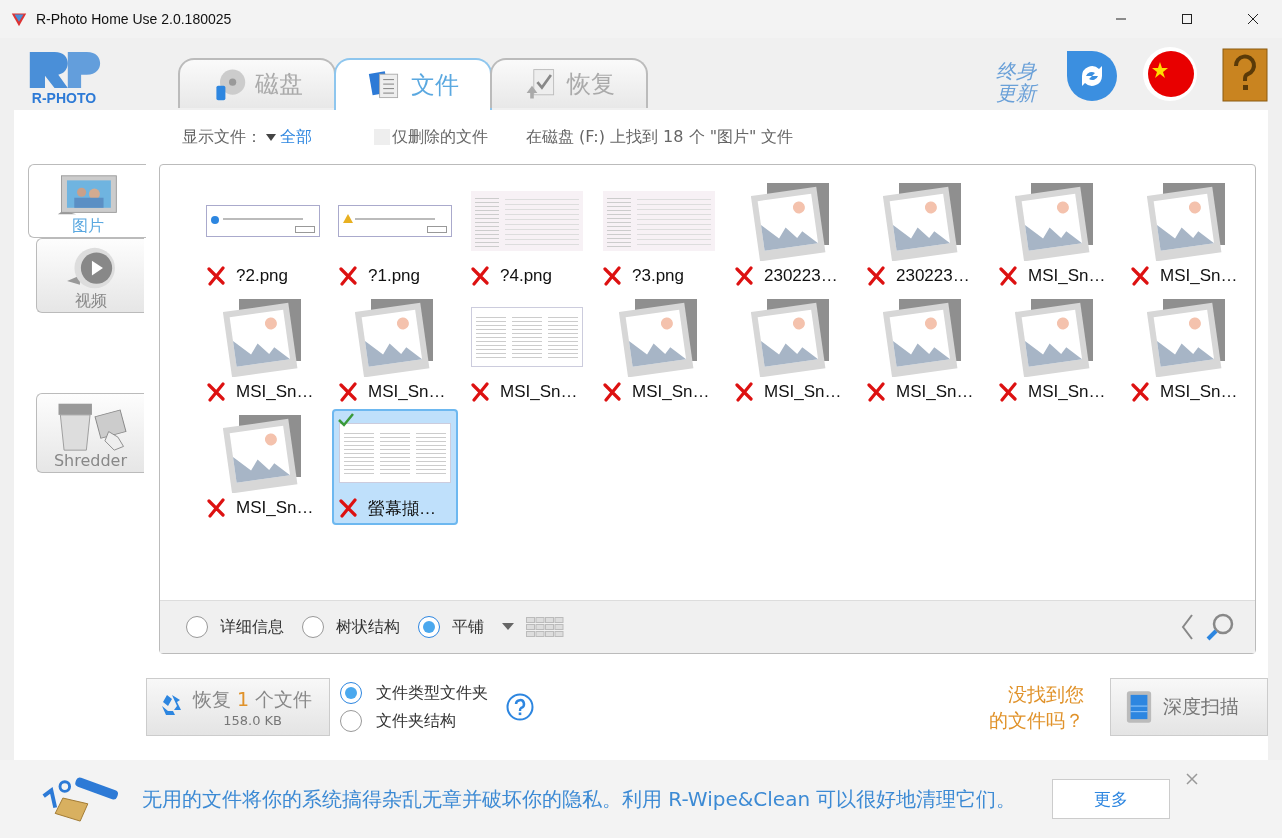 The image size is (1282, 838). What do you see at coordinates (545, 627) in the screenshot?
I see `tile-size-icon` at bounding box center [545, 627].